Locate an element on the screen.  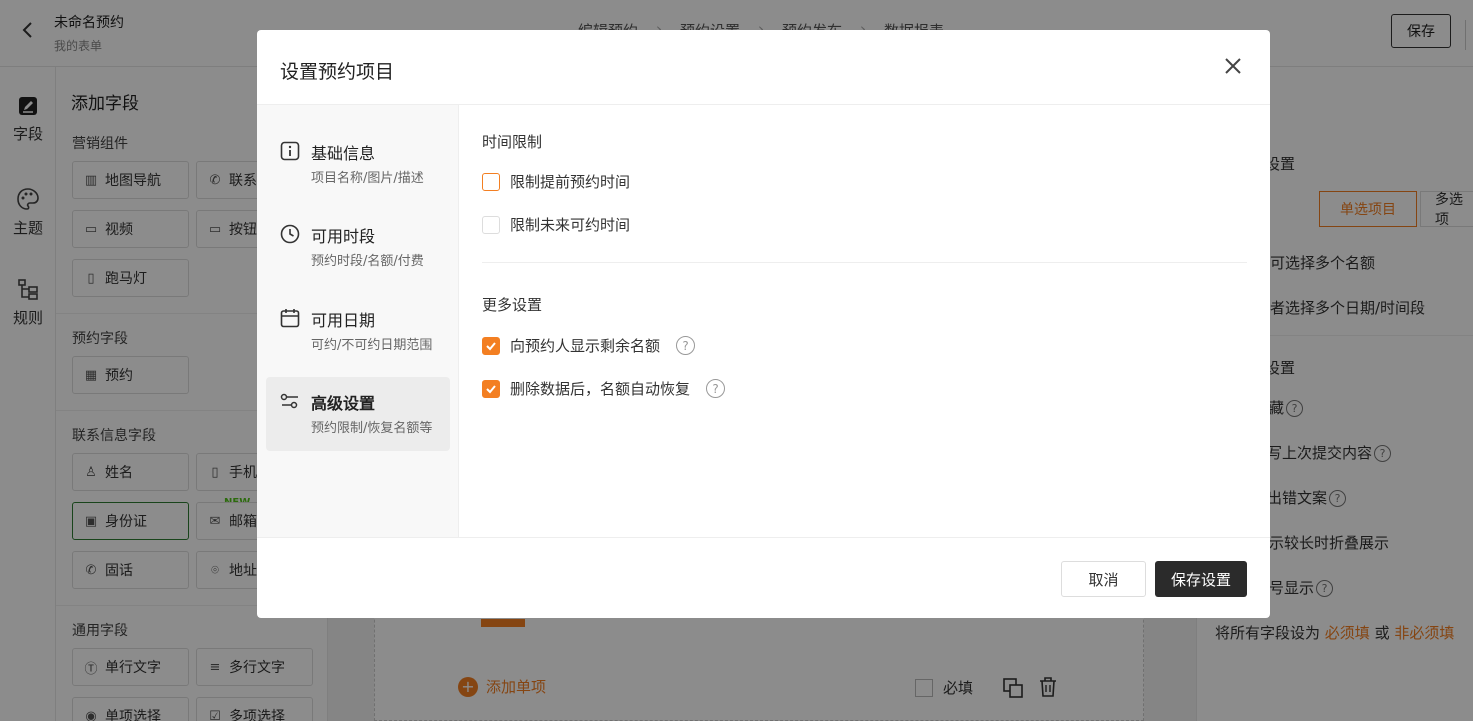
checkbox-show-remaining is located at coordinates (491, 345).